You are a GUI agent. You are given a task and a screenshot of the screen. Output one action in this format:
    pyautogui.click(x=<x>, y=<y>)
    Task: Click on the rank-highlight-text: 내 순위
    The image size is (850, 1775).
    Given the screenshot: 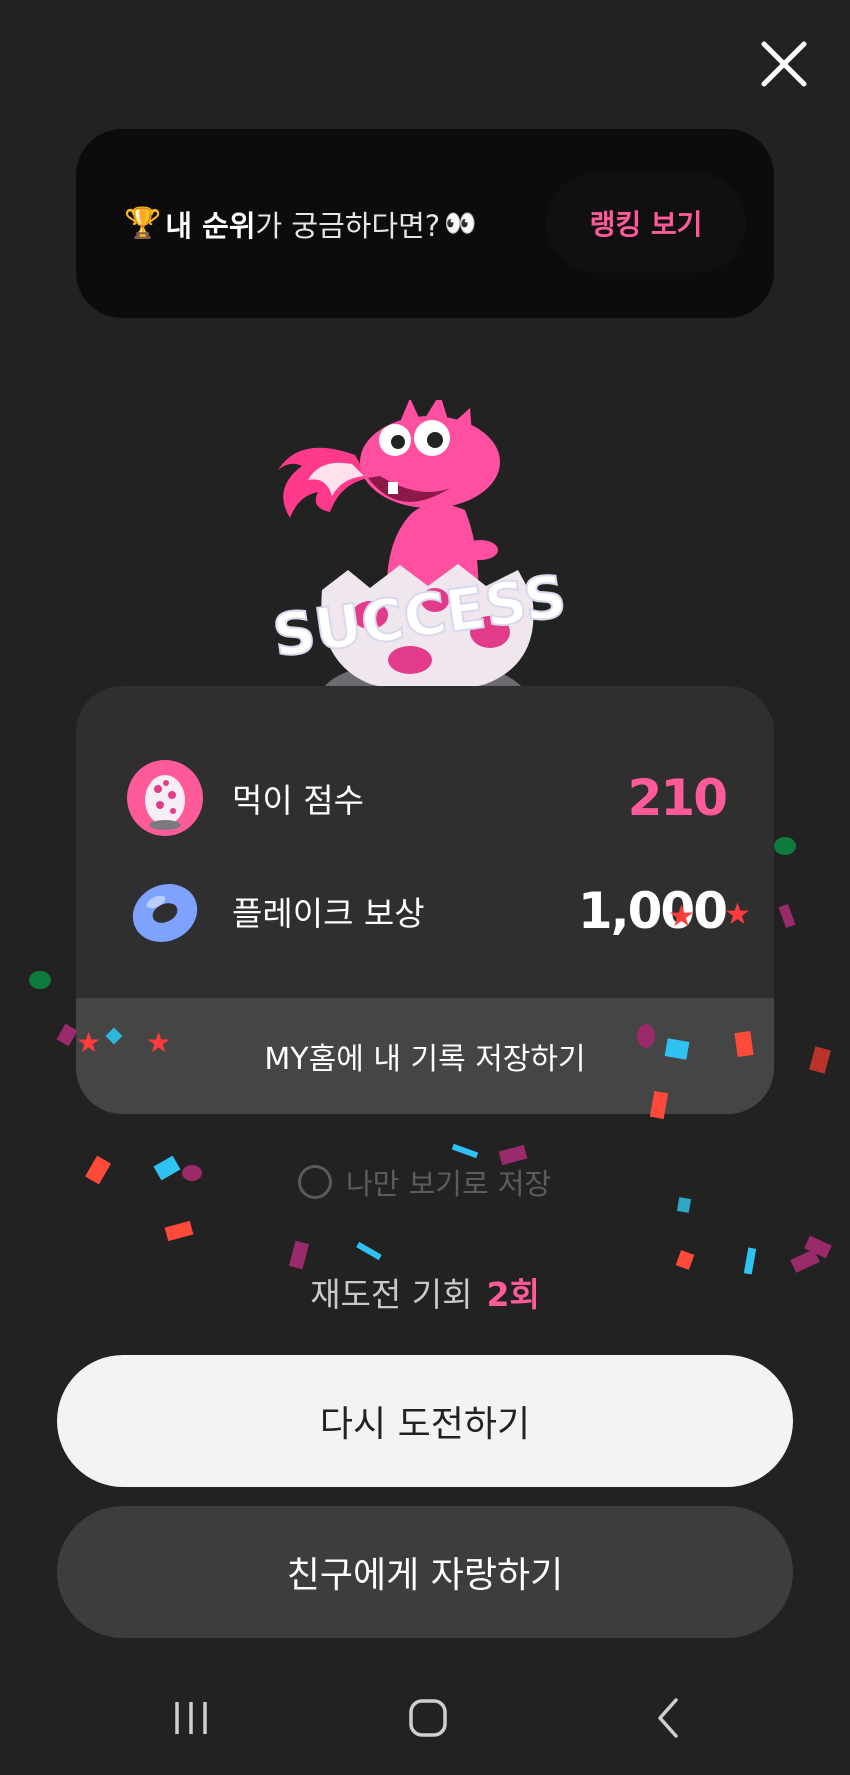 What is the action you would take?
    pyautogui.click(x=210, y=225)
    